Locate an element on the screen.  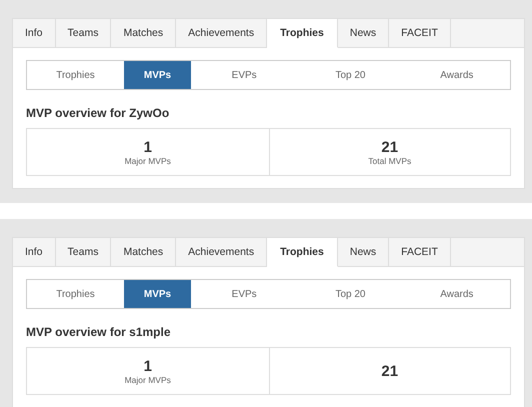
section-heading: MVP overview for ZywOo is located at coordinates (98, 113).